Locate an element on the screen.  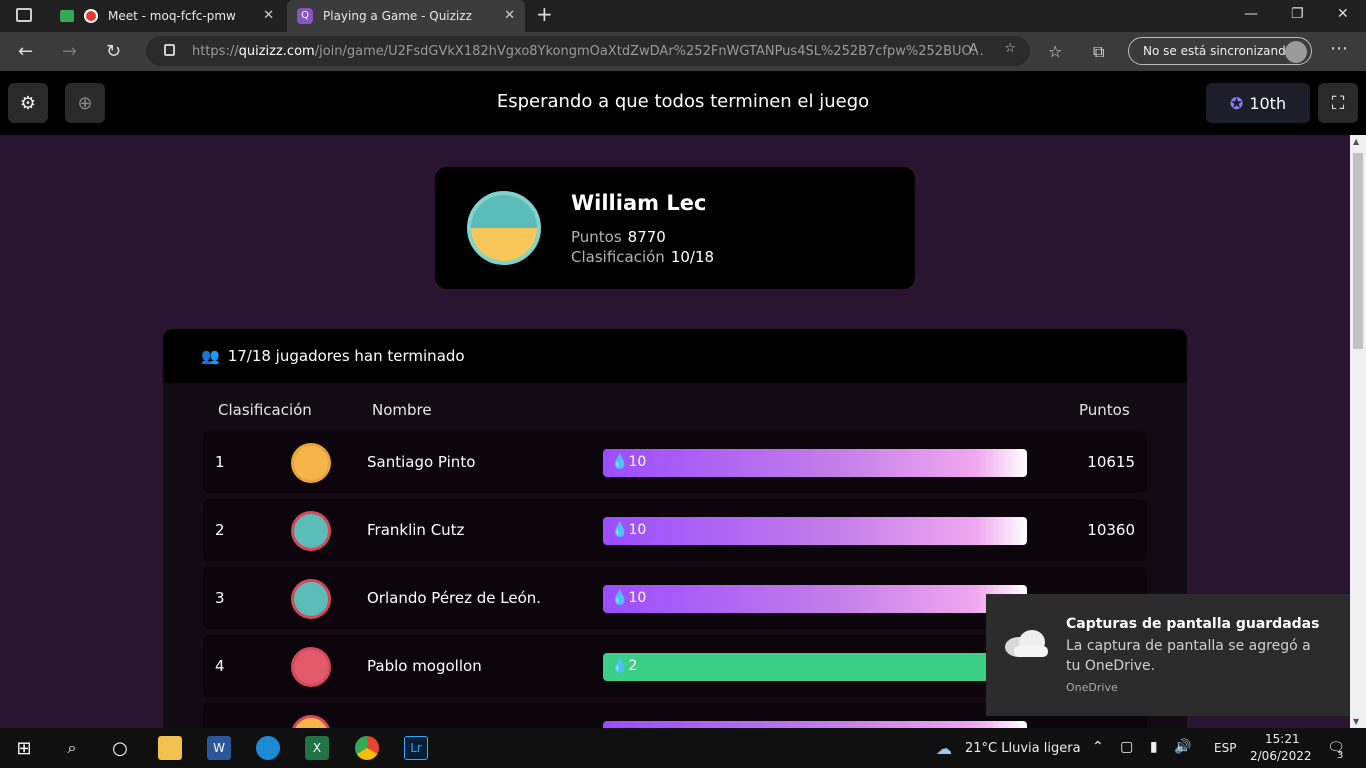
rank-badge: ✪ 10th is located at coordinates (1258, 103).